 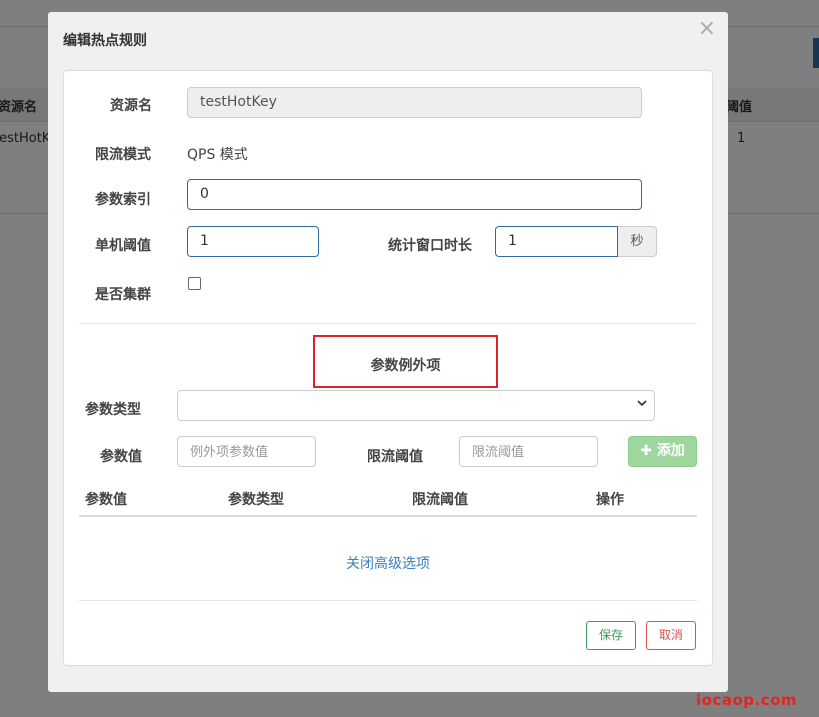 I want to click on param-index-input: 0, so click(x=414, y=194).